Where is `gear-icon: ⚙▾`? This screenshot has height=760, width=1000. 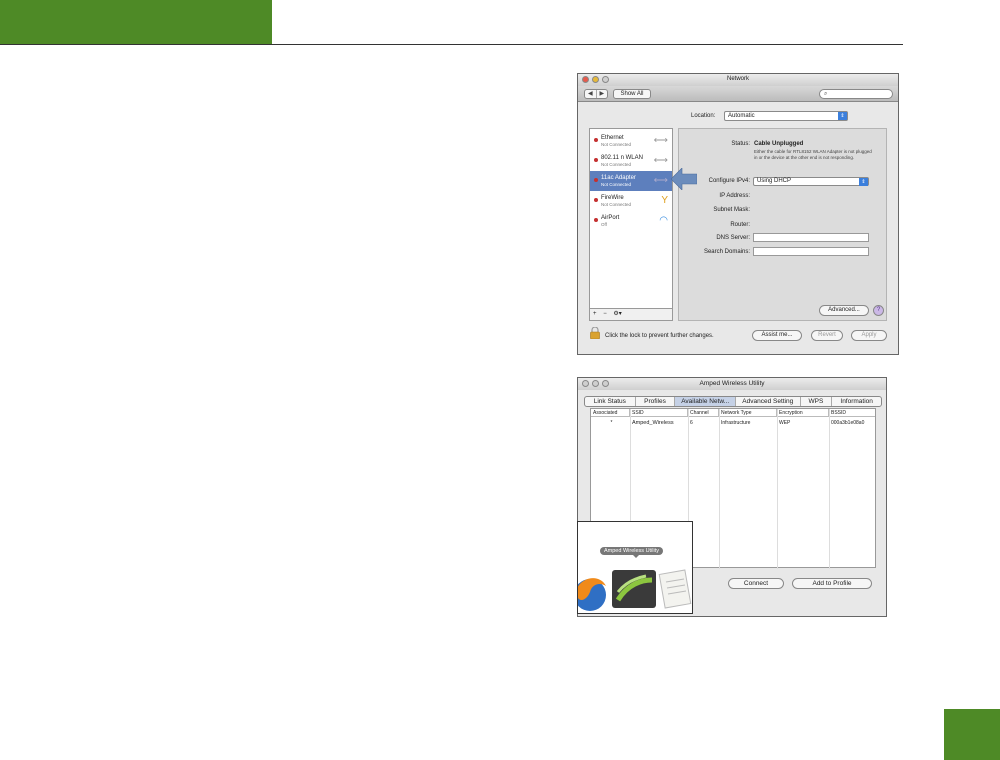
gear-icon: ⚙▾ is located at coordinates (617, 314).